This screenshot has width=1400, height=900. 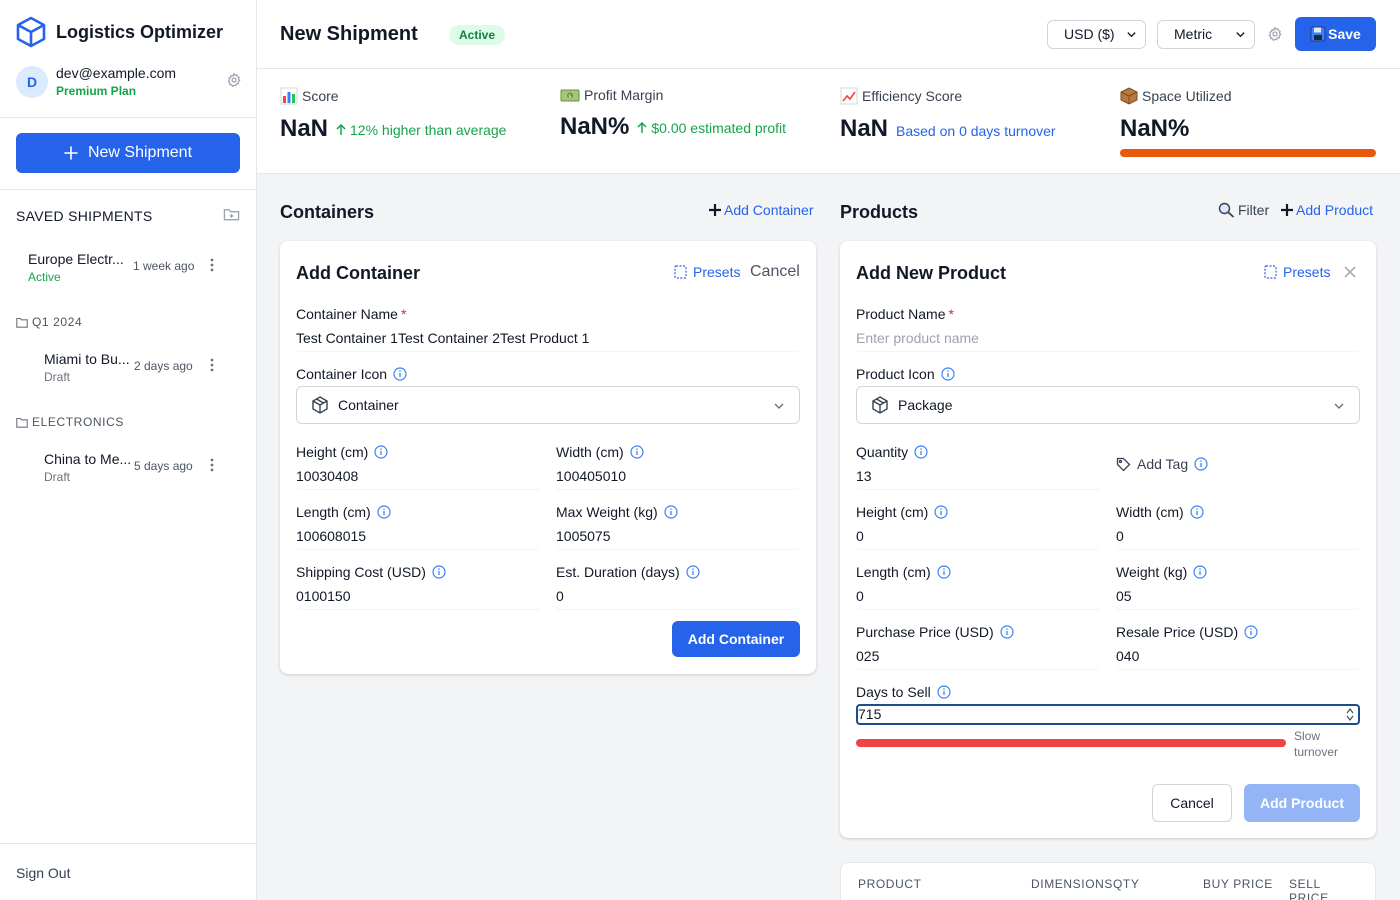 I want to click on days-to-sell-input: 715, so click(x=1108, y=714).